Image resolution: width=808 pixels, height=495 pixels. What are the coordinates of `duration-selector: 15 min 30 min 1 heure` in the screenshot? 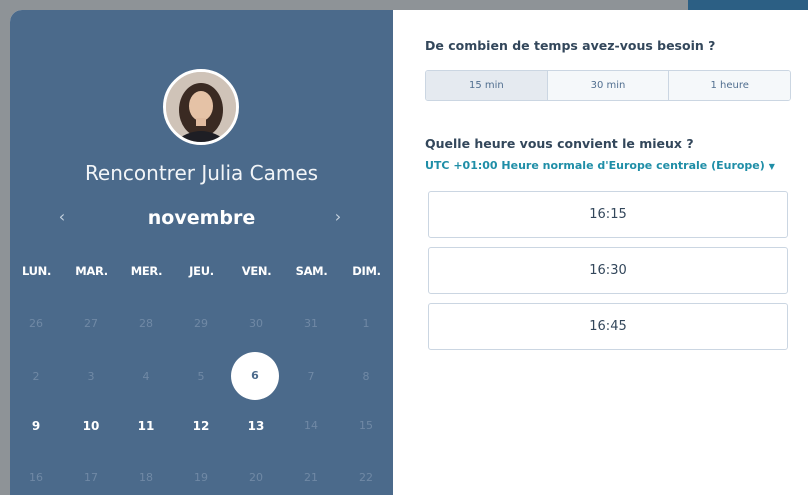 It's located at (608, 85).